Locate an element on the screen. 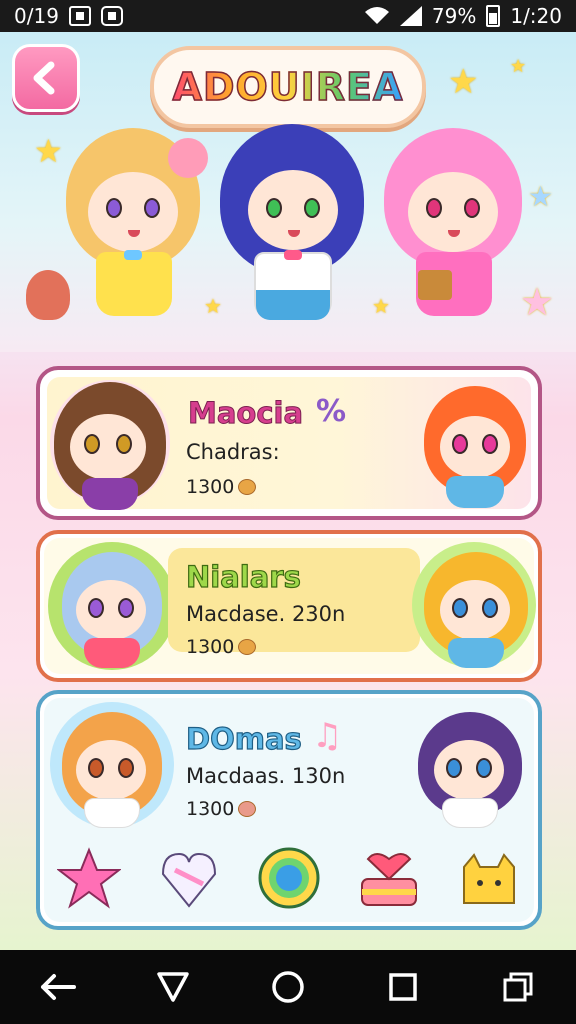 This screenshot has width=576, height=1024. star-item-icon is located at coordinates (89, 878).